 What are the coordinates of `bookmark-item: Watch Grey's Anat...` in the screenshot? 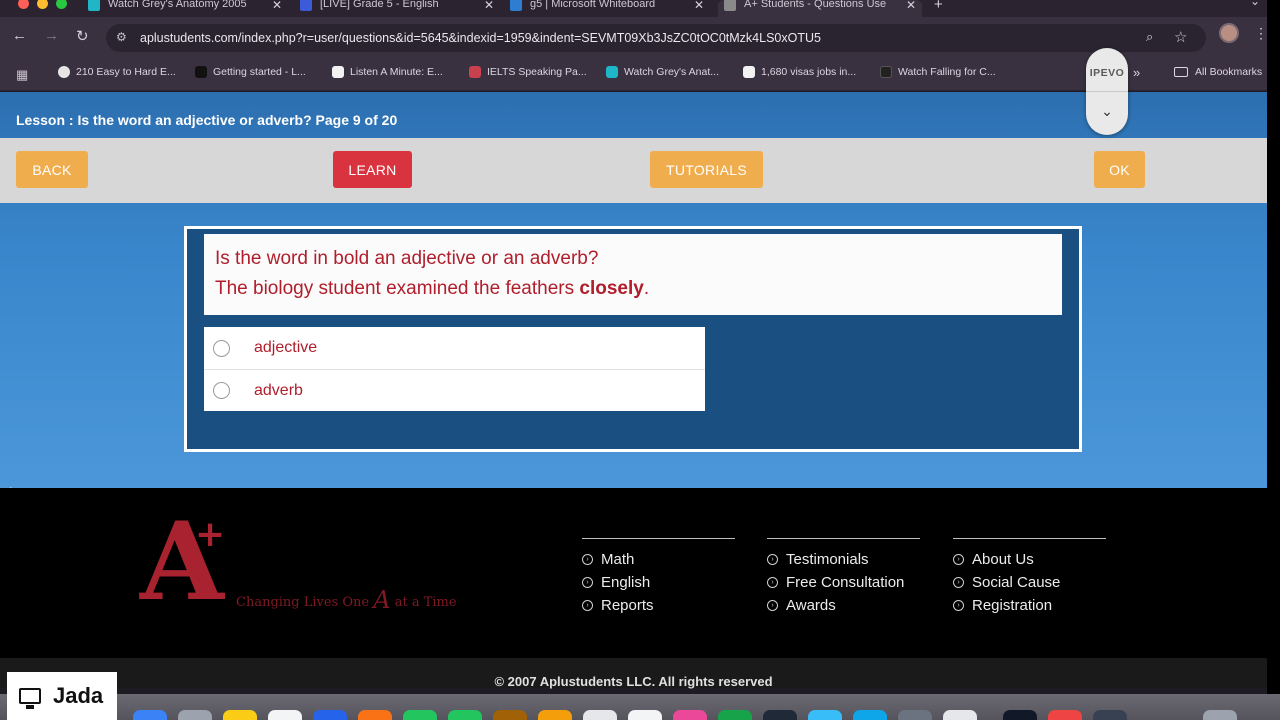 It's located at (662, 72).